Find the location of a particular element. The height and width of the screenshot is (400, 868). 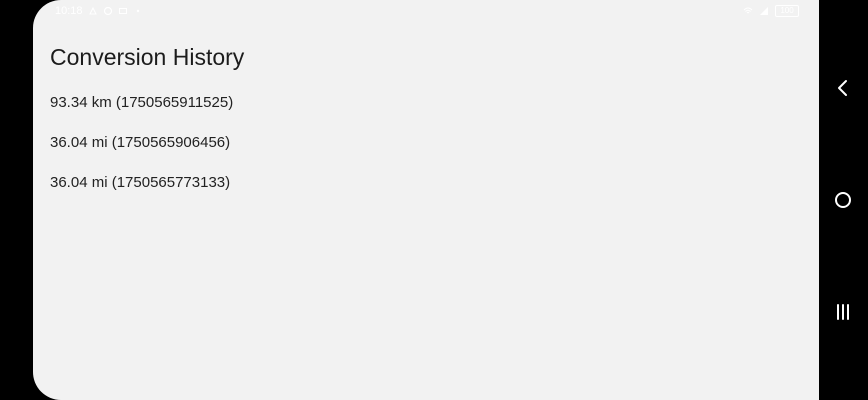

home-button is located at coordinates (843, 200).